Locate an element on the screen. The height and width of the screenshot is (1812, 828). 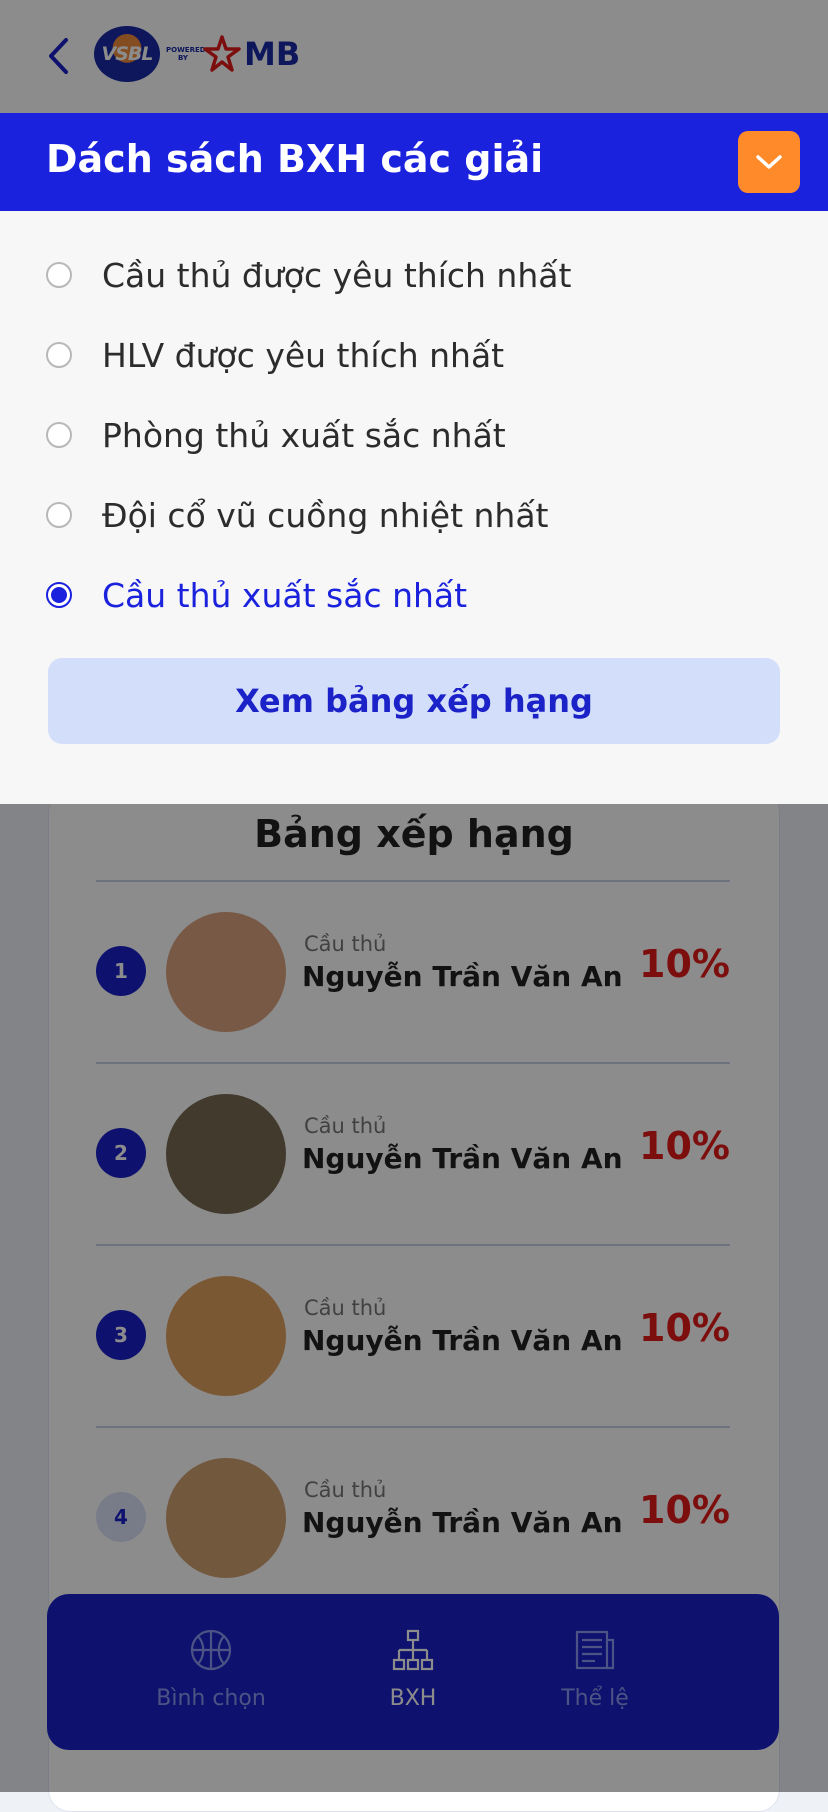
radio-button-selected is located at coordinates (59, 595).